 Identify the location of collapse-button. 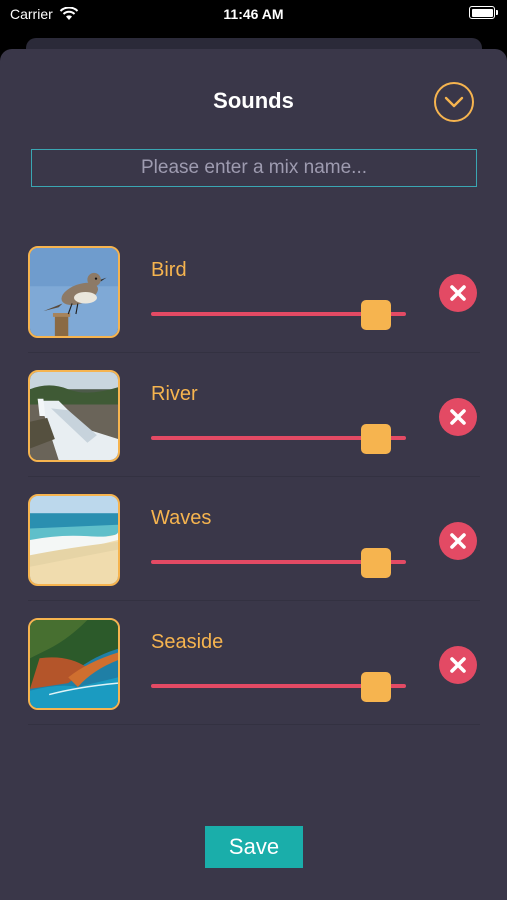
(454, 102).